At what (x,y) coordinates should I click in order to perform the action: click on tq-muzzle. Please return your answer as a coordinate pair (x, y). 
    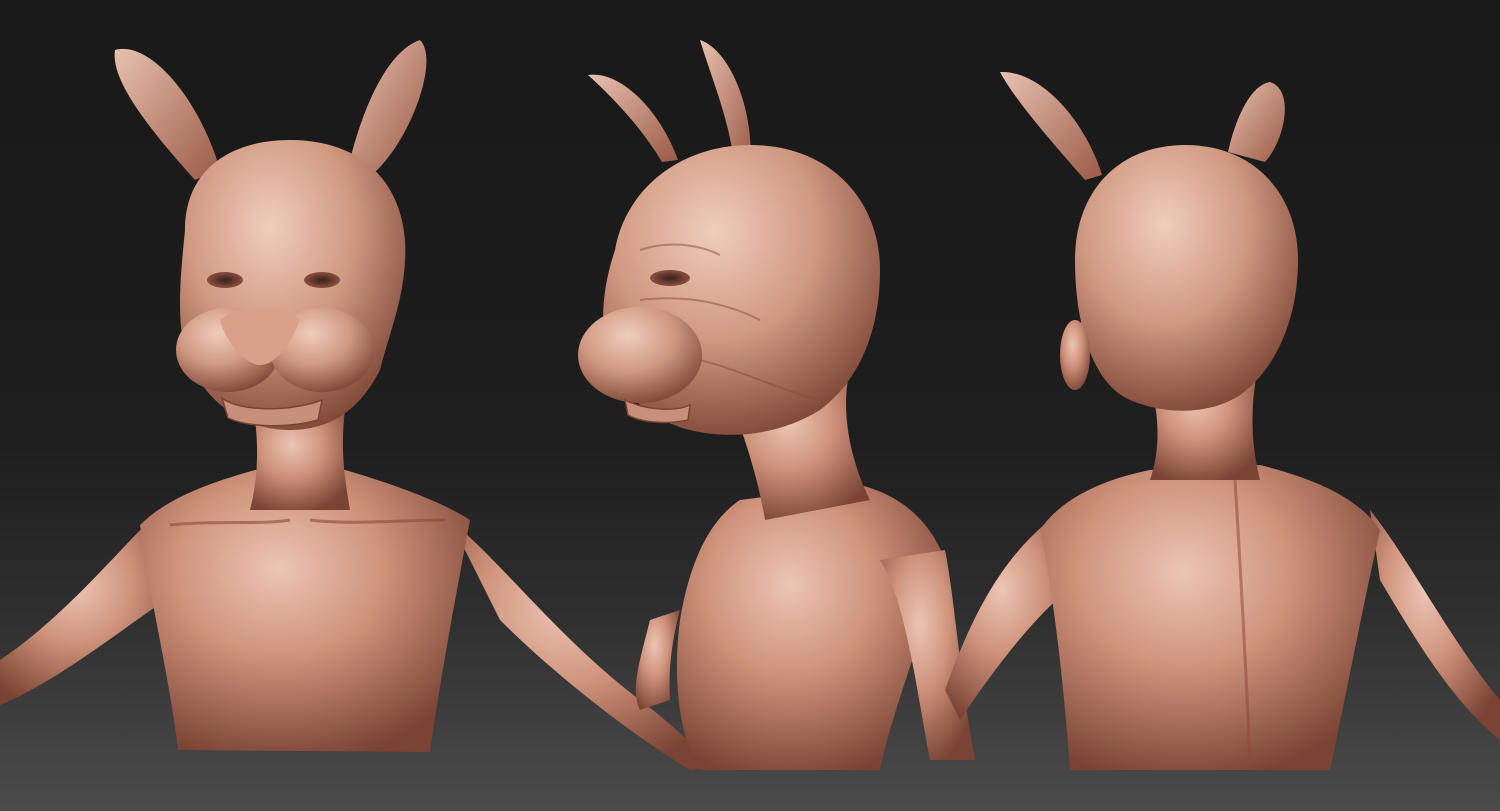
    Looking at the image, I should click on (640, 355).